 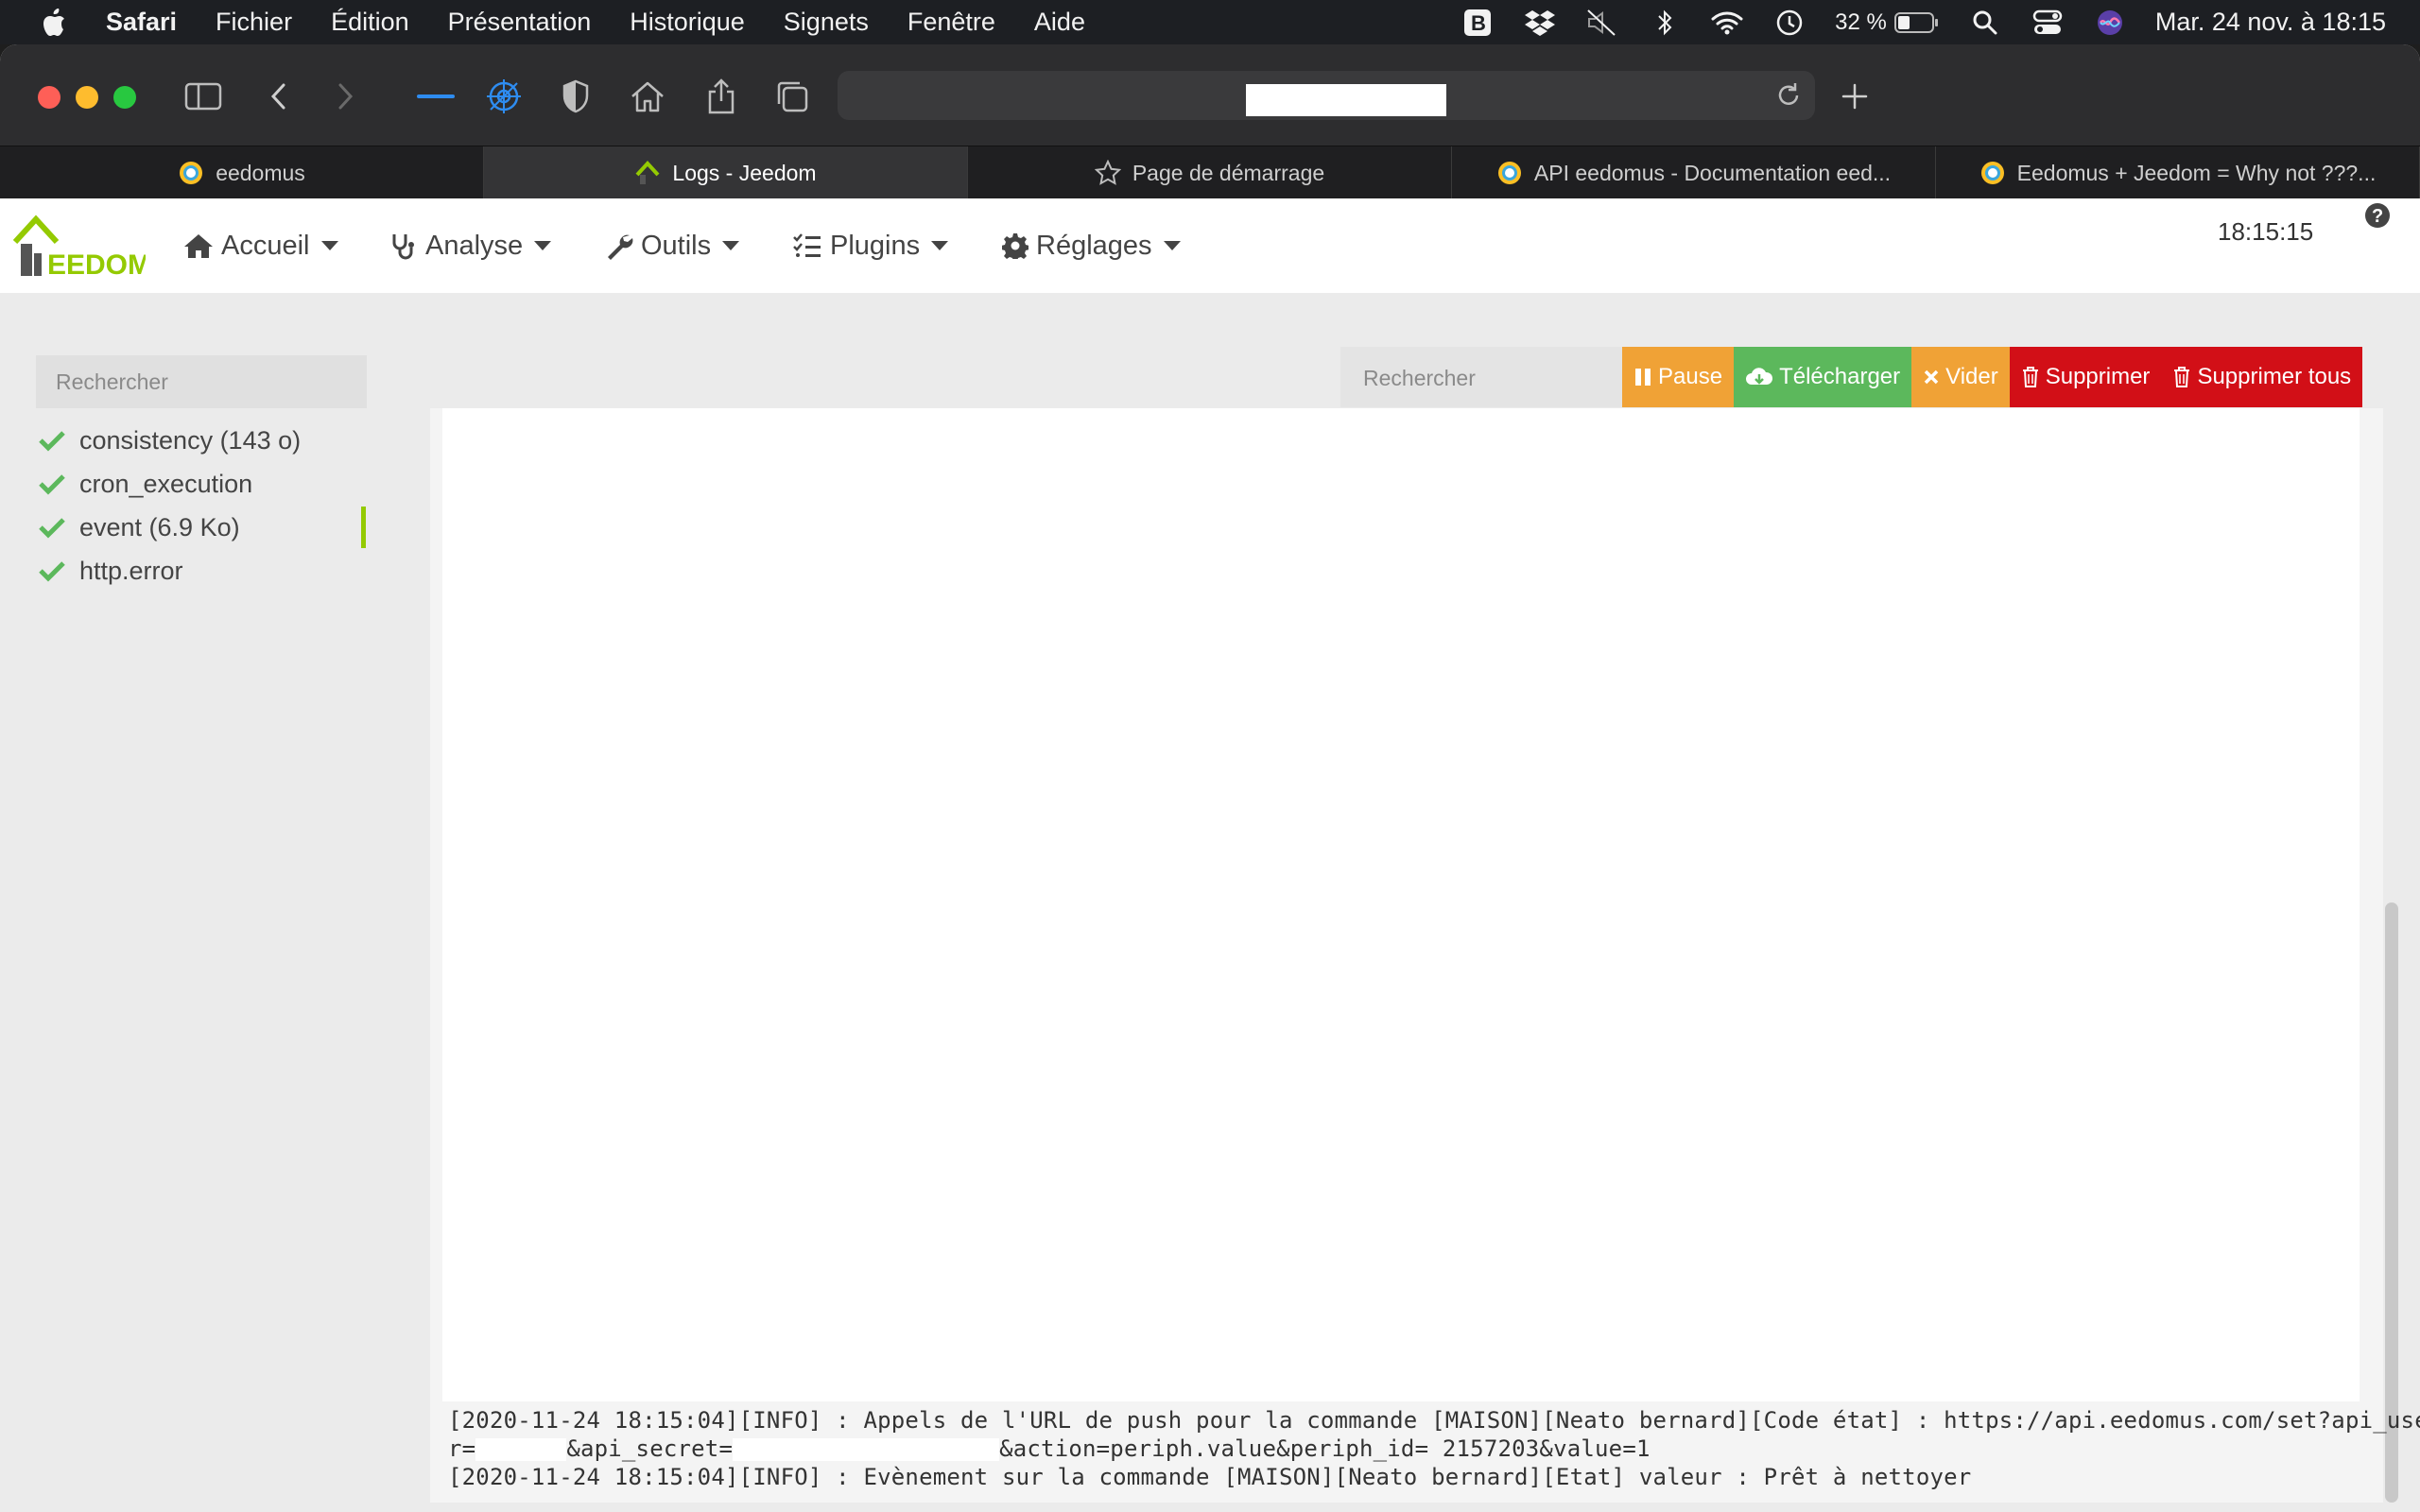 What do you see at coordinates (575, 96) in the screenshot?
I see `privacy-shield-icon` at bounding box center [575, 96].